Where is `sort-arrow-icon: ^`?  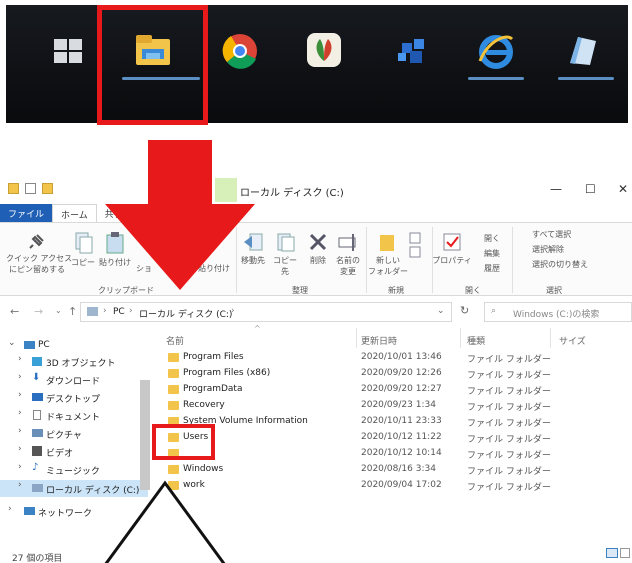
sort-arrow-icon: ^ is located at coordinates (257, 328).